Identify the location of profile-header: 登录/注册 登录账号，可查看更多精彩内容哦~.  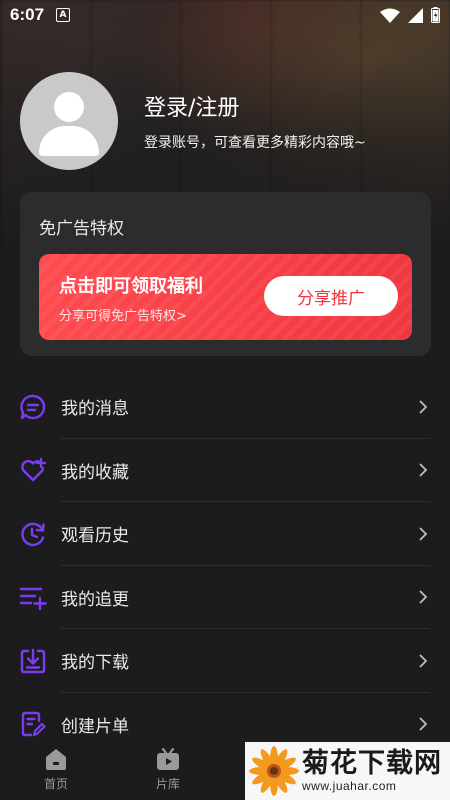
(193, 121).